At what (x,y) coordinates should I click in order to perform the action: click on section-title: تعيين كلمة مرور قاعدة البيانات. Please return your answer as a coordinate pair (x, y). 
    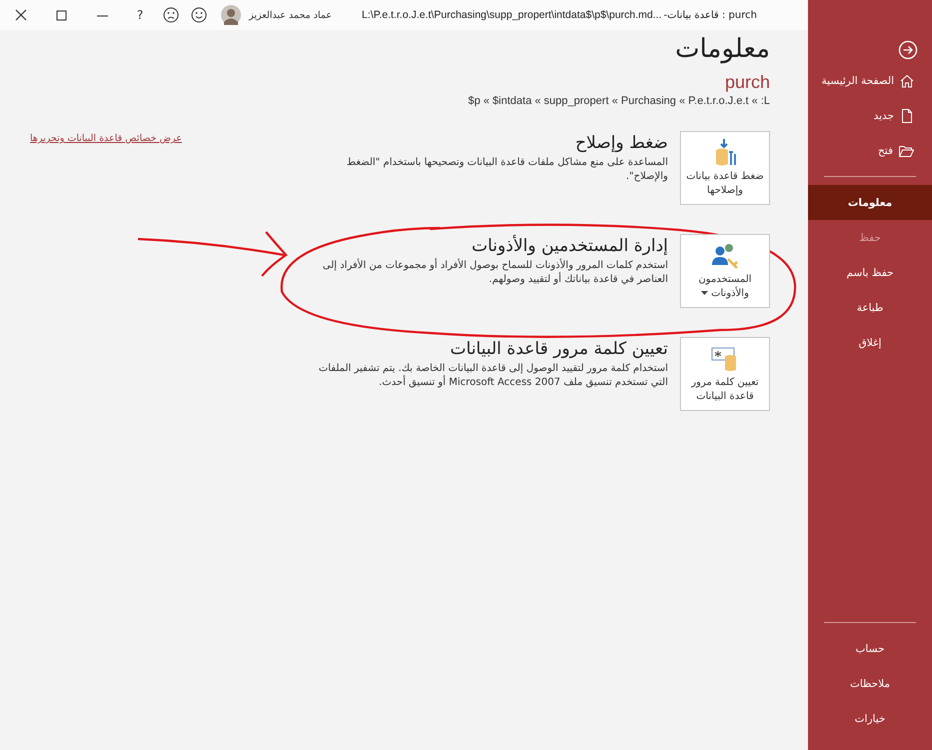
    Looking at the image, I should click on (558, 349).